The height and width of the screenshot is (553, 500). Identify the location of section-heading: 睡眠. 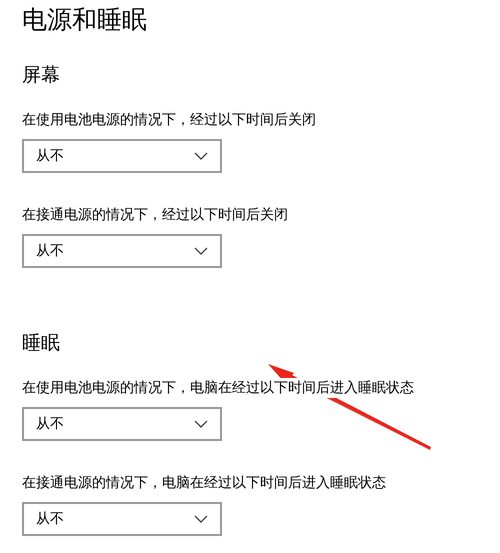
(41, 343).